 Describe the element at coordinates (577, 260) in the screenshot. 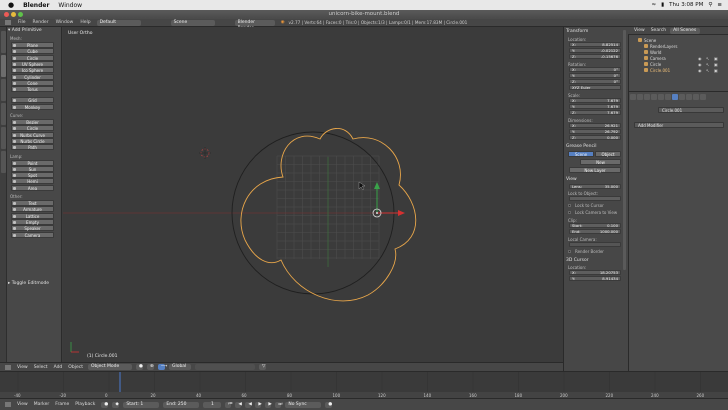

I see `3d-cursor-header: 3D Cursor` at that location.